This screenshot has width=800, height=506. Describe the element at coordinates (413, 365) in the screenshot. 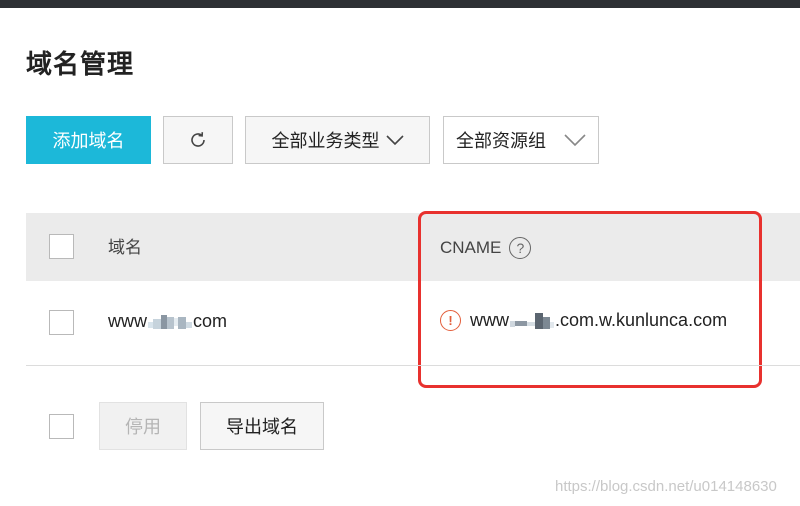

I see `row-divider` at that location.